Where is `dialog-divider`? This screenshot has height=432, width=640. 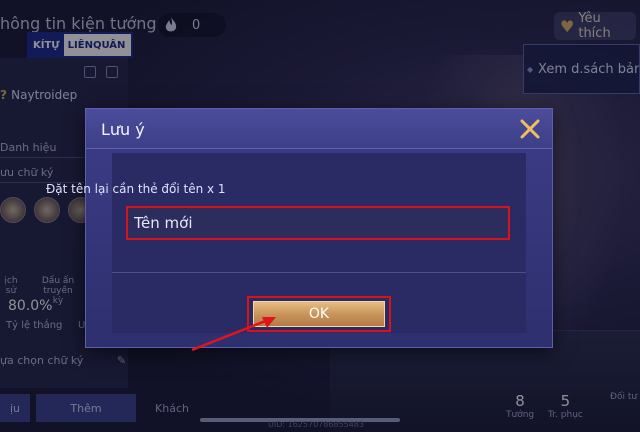 dialog-divider is located at coordinates (319, 272).